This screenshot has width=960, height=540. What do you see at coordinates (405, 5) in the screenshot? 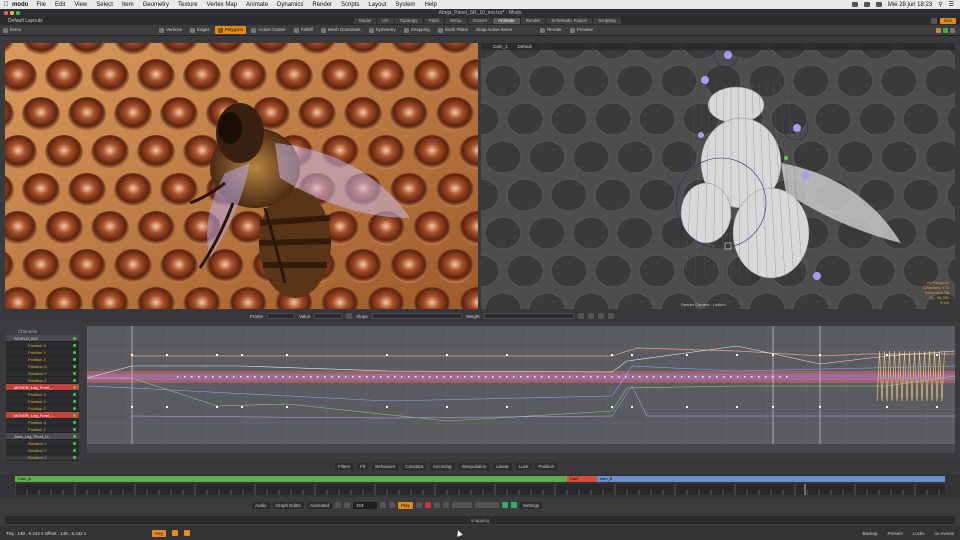
I see `menu-system: System` at bounding box center [405, 5].